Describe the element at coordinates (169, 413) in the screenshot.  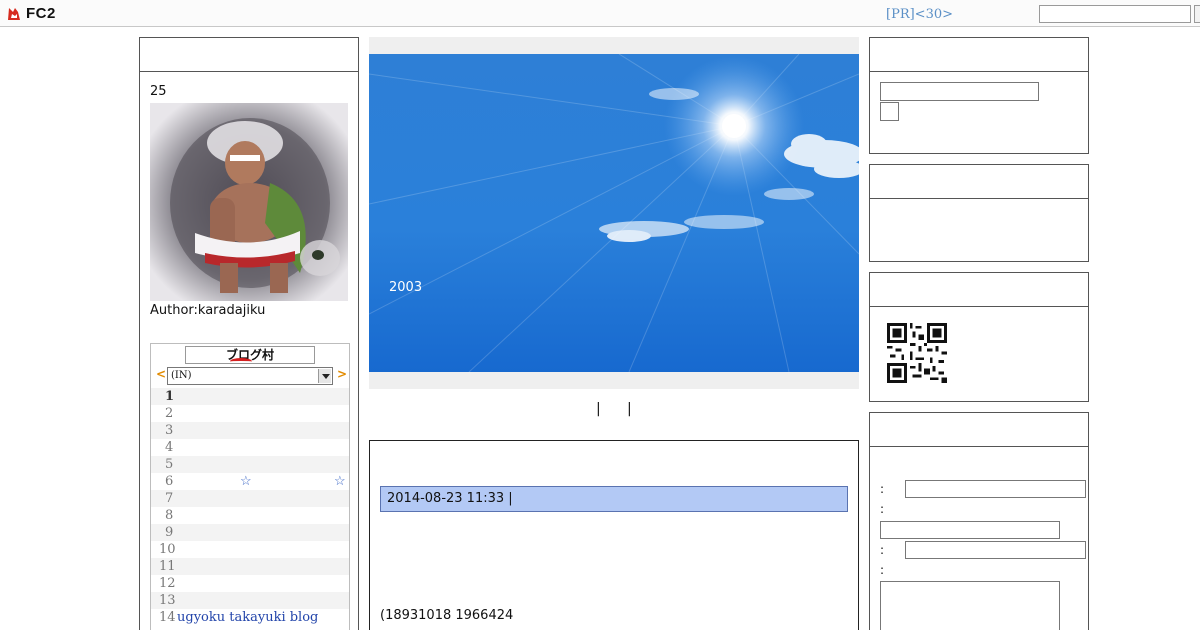
I see `rank-number: 2` at that location.